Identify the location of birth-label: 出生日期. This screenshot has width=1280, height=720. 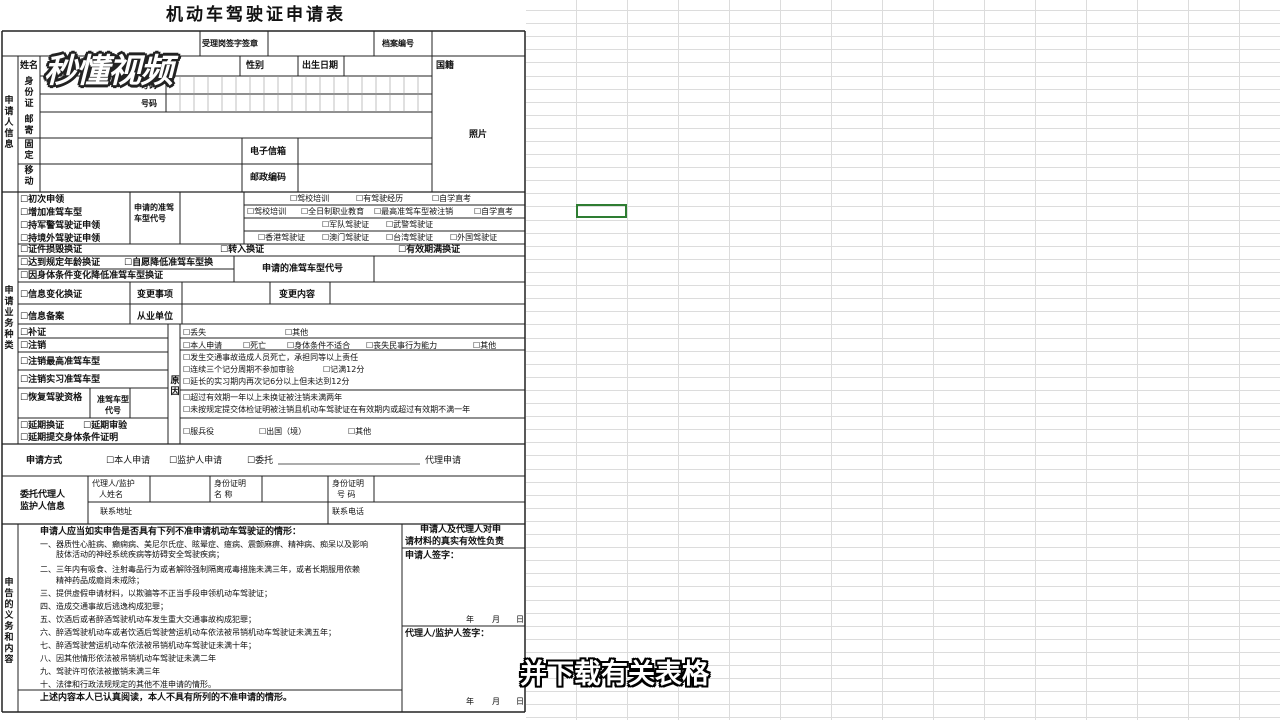
(320, 66).